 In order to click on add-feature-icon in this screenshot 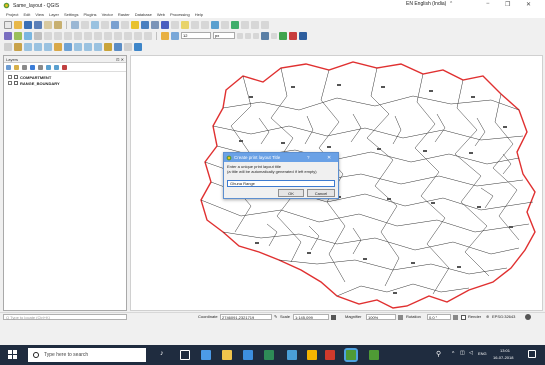, I will do `click(78, 35)`.